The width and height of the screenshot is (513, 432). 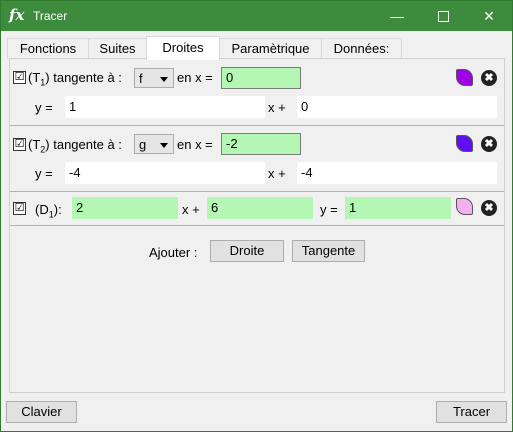 What do you see at coordinates (397, 173) in the screenshot?
I see `t2-intercept-field: -4` at bounding box center [397, 173].